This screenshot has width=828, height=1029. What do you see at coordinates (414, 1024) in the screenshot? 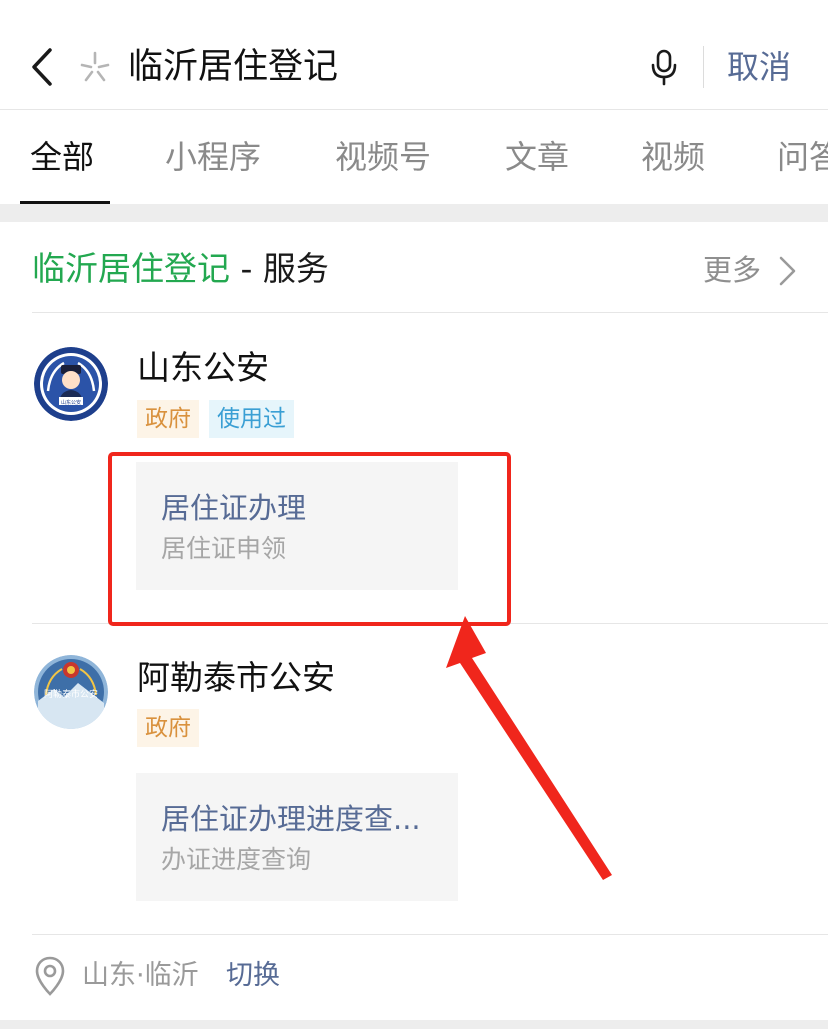
I see `bottom-gap` at bounding box center [414, 1024].